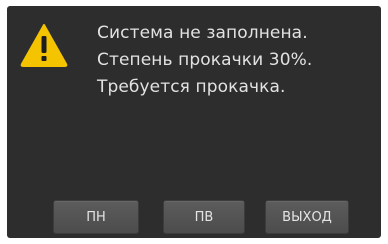 This screenshot has width=388, height=244. What do you see at coordinates (307, 217) in the screenshot?
I see `exit-button: ВЫХОД` at bounding box center [307, 217].